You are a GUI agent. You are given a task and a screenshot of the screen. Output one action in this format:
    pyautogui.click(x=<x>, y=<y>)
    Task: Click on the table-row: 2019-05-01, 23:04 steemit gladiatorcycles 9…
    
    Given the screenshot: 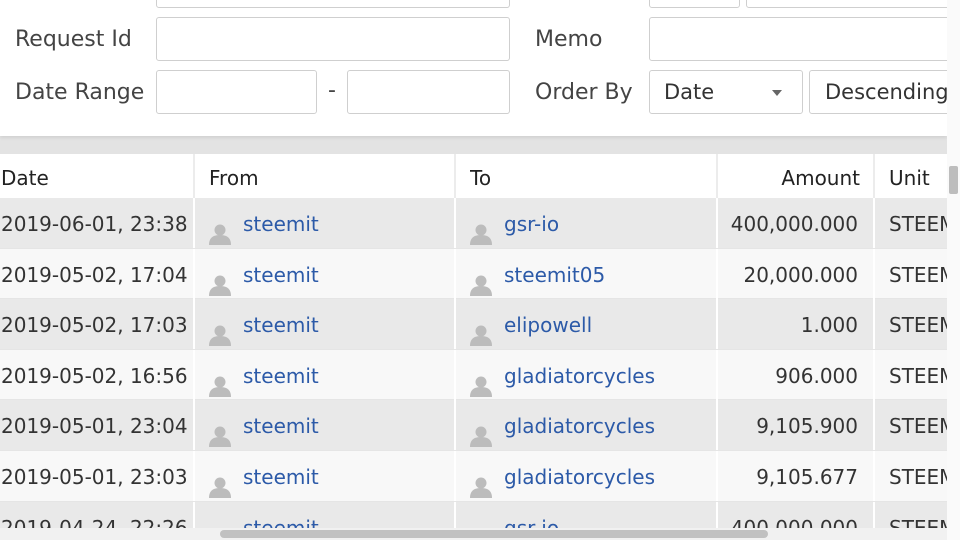 What is the action you would take?
    pyautogui.click(x=473, y=425)
    